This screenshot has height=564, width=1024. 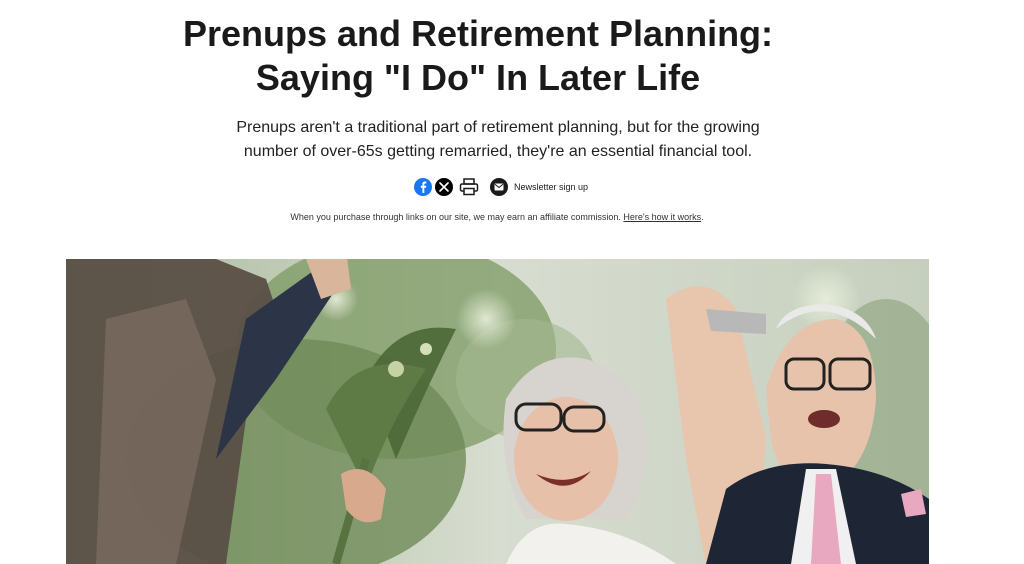 I want to click on mail-icon, so click(x=499, y=187).